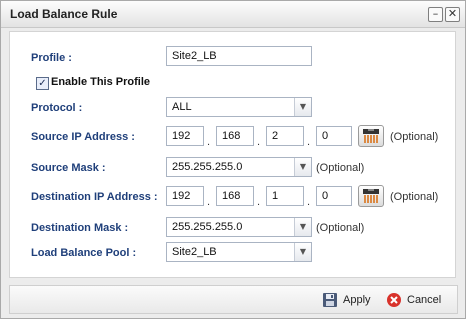  What do you see at coordinates (414, 137) in the screenshot?
I see `source-ip-optional: (Optional)` at bounding box center [414, 137].